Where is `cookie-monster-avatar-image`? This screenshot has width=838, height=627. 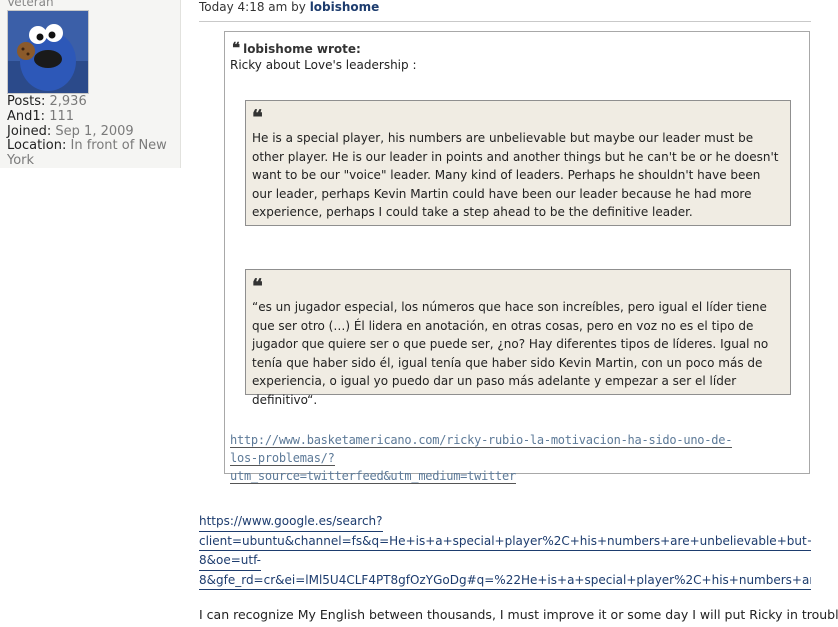 cookie-monster-avatar-image is located at coordinates (48, 52).